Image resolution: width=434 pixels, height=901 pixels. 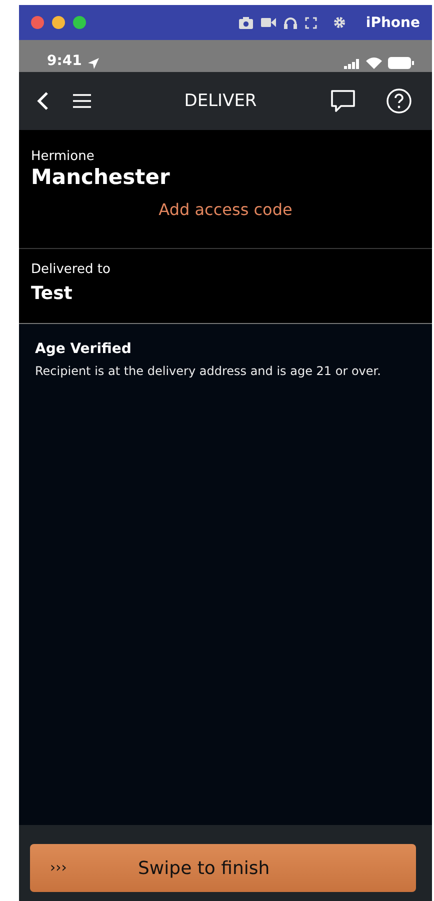 I want to click on add-access-code-link: Add access code, so click(x=225, y=209).